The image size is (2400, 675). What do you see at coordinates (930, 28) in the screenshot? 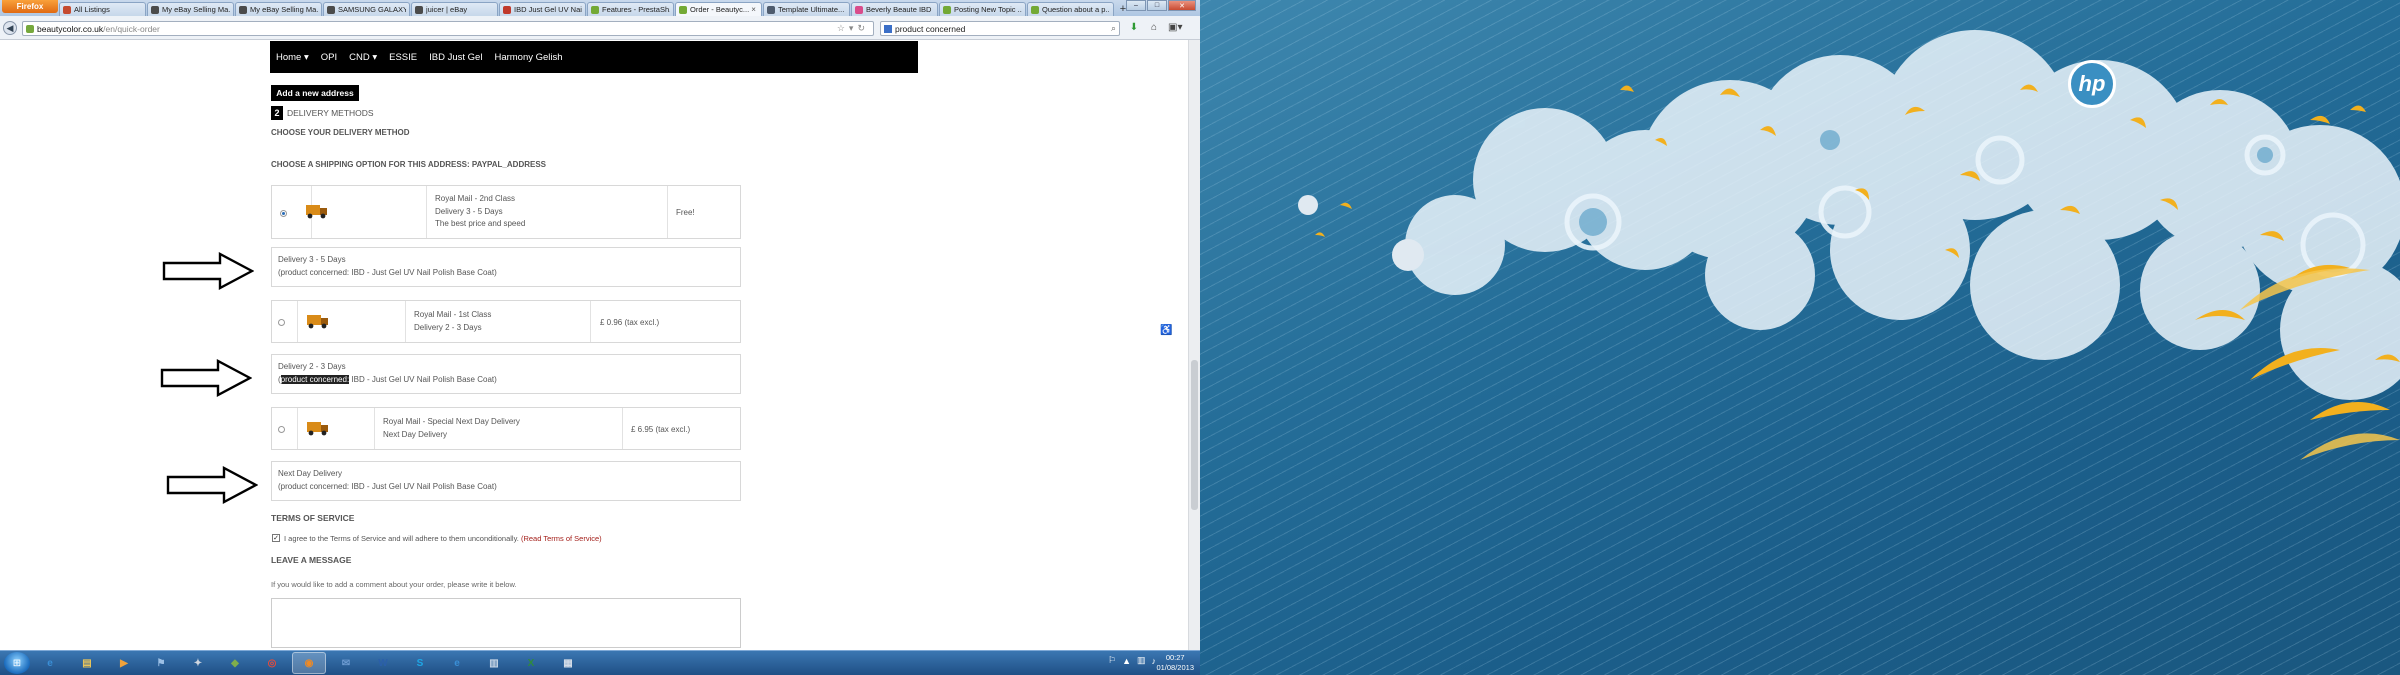
I see `search-value: product concerned` at bounding box center [930, 28].